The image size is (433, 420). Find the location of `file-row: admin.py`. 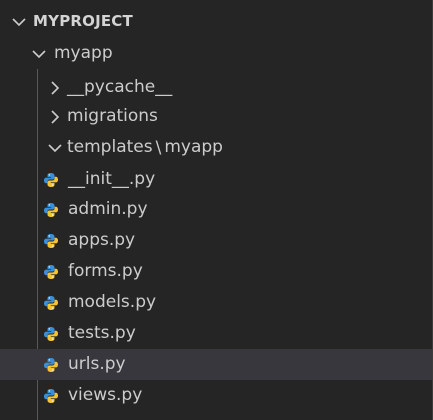

file-row: admin.py is located at coordinates (216, 209).